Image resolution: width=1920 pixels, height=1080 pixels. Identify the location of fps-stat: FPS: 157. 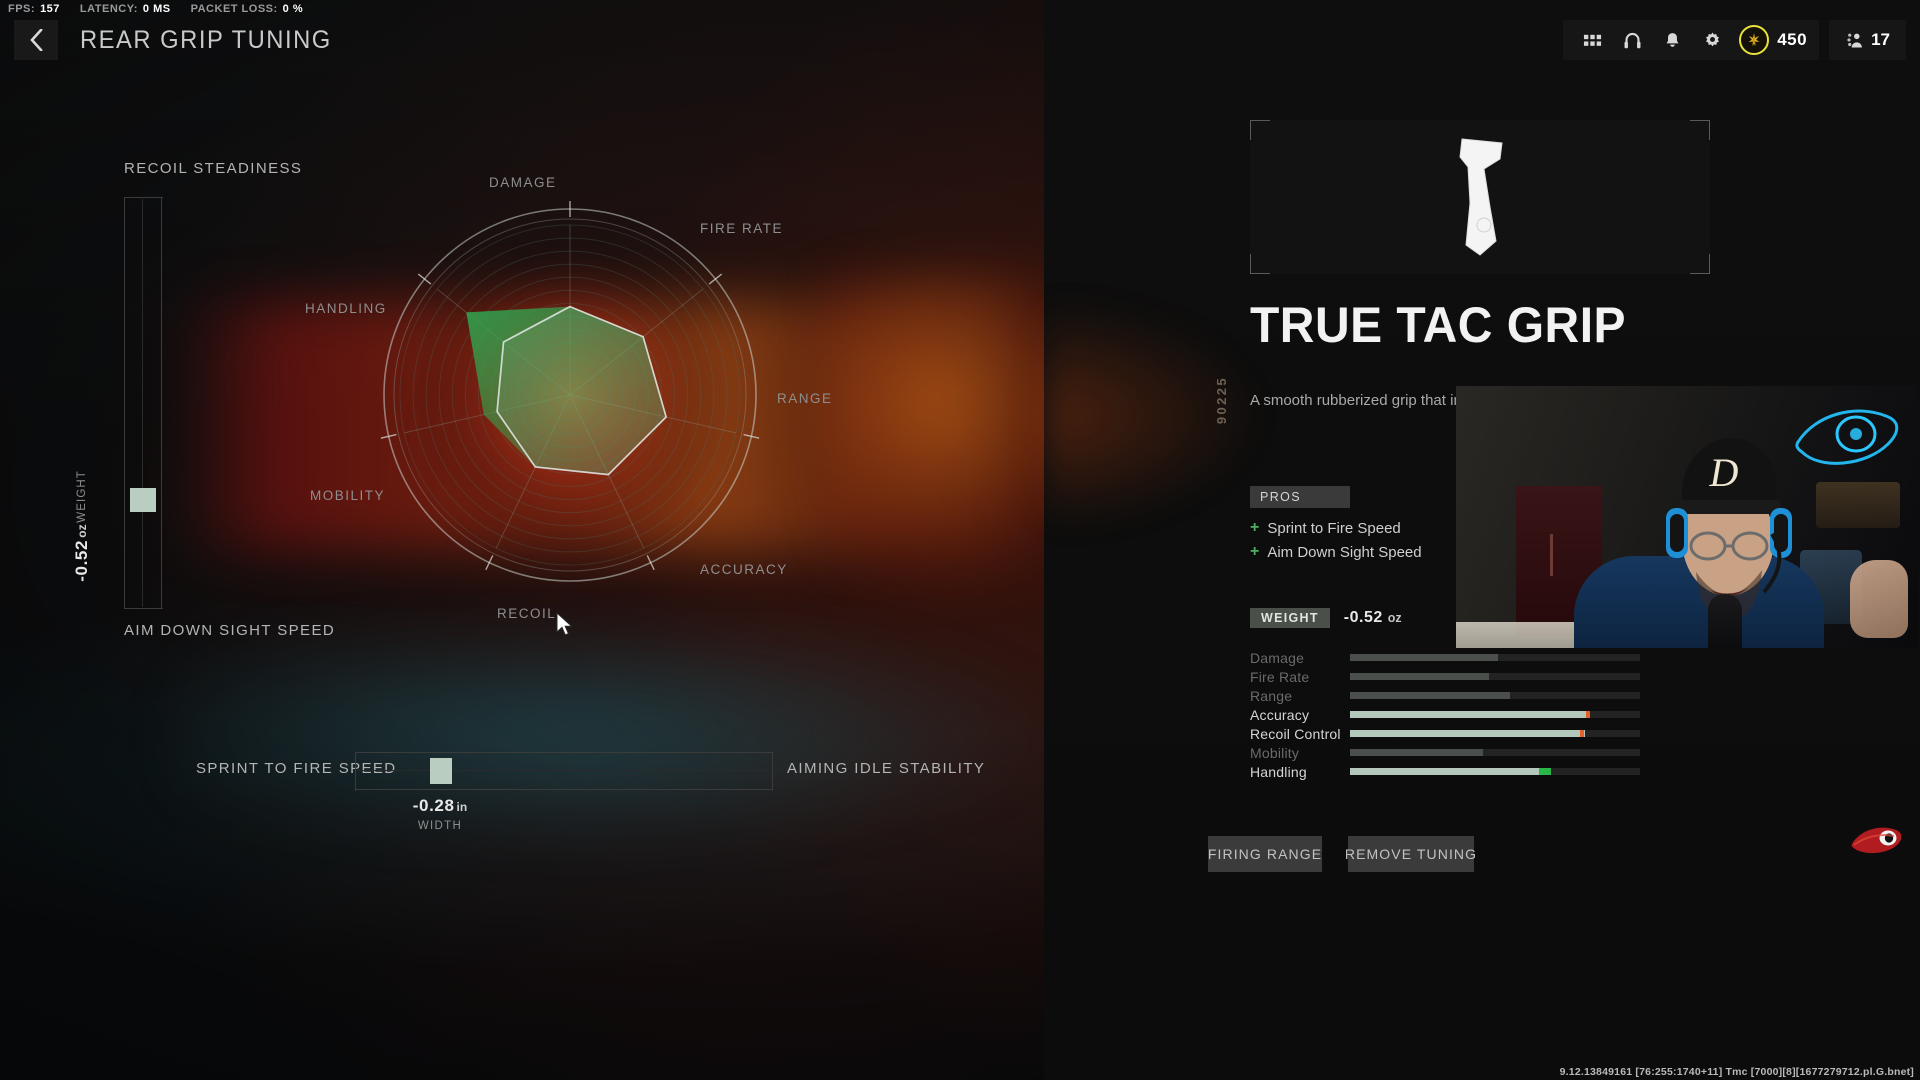
(34, 9).